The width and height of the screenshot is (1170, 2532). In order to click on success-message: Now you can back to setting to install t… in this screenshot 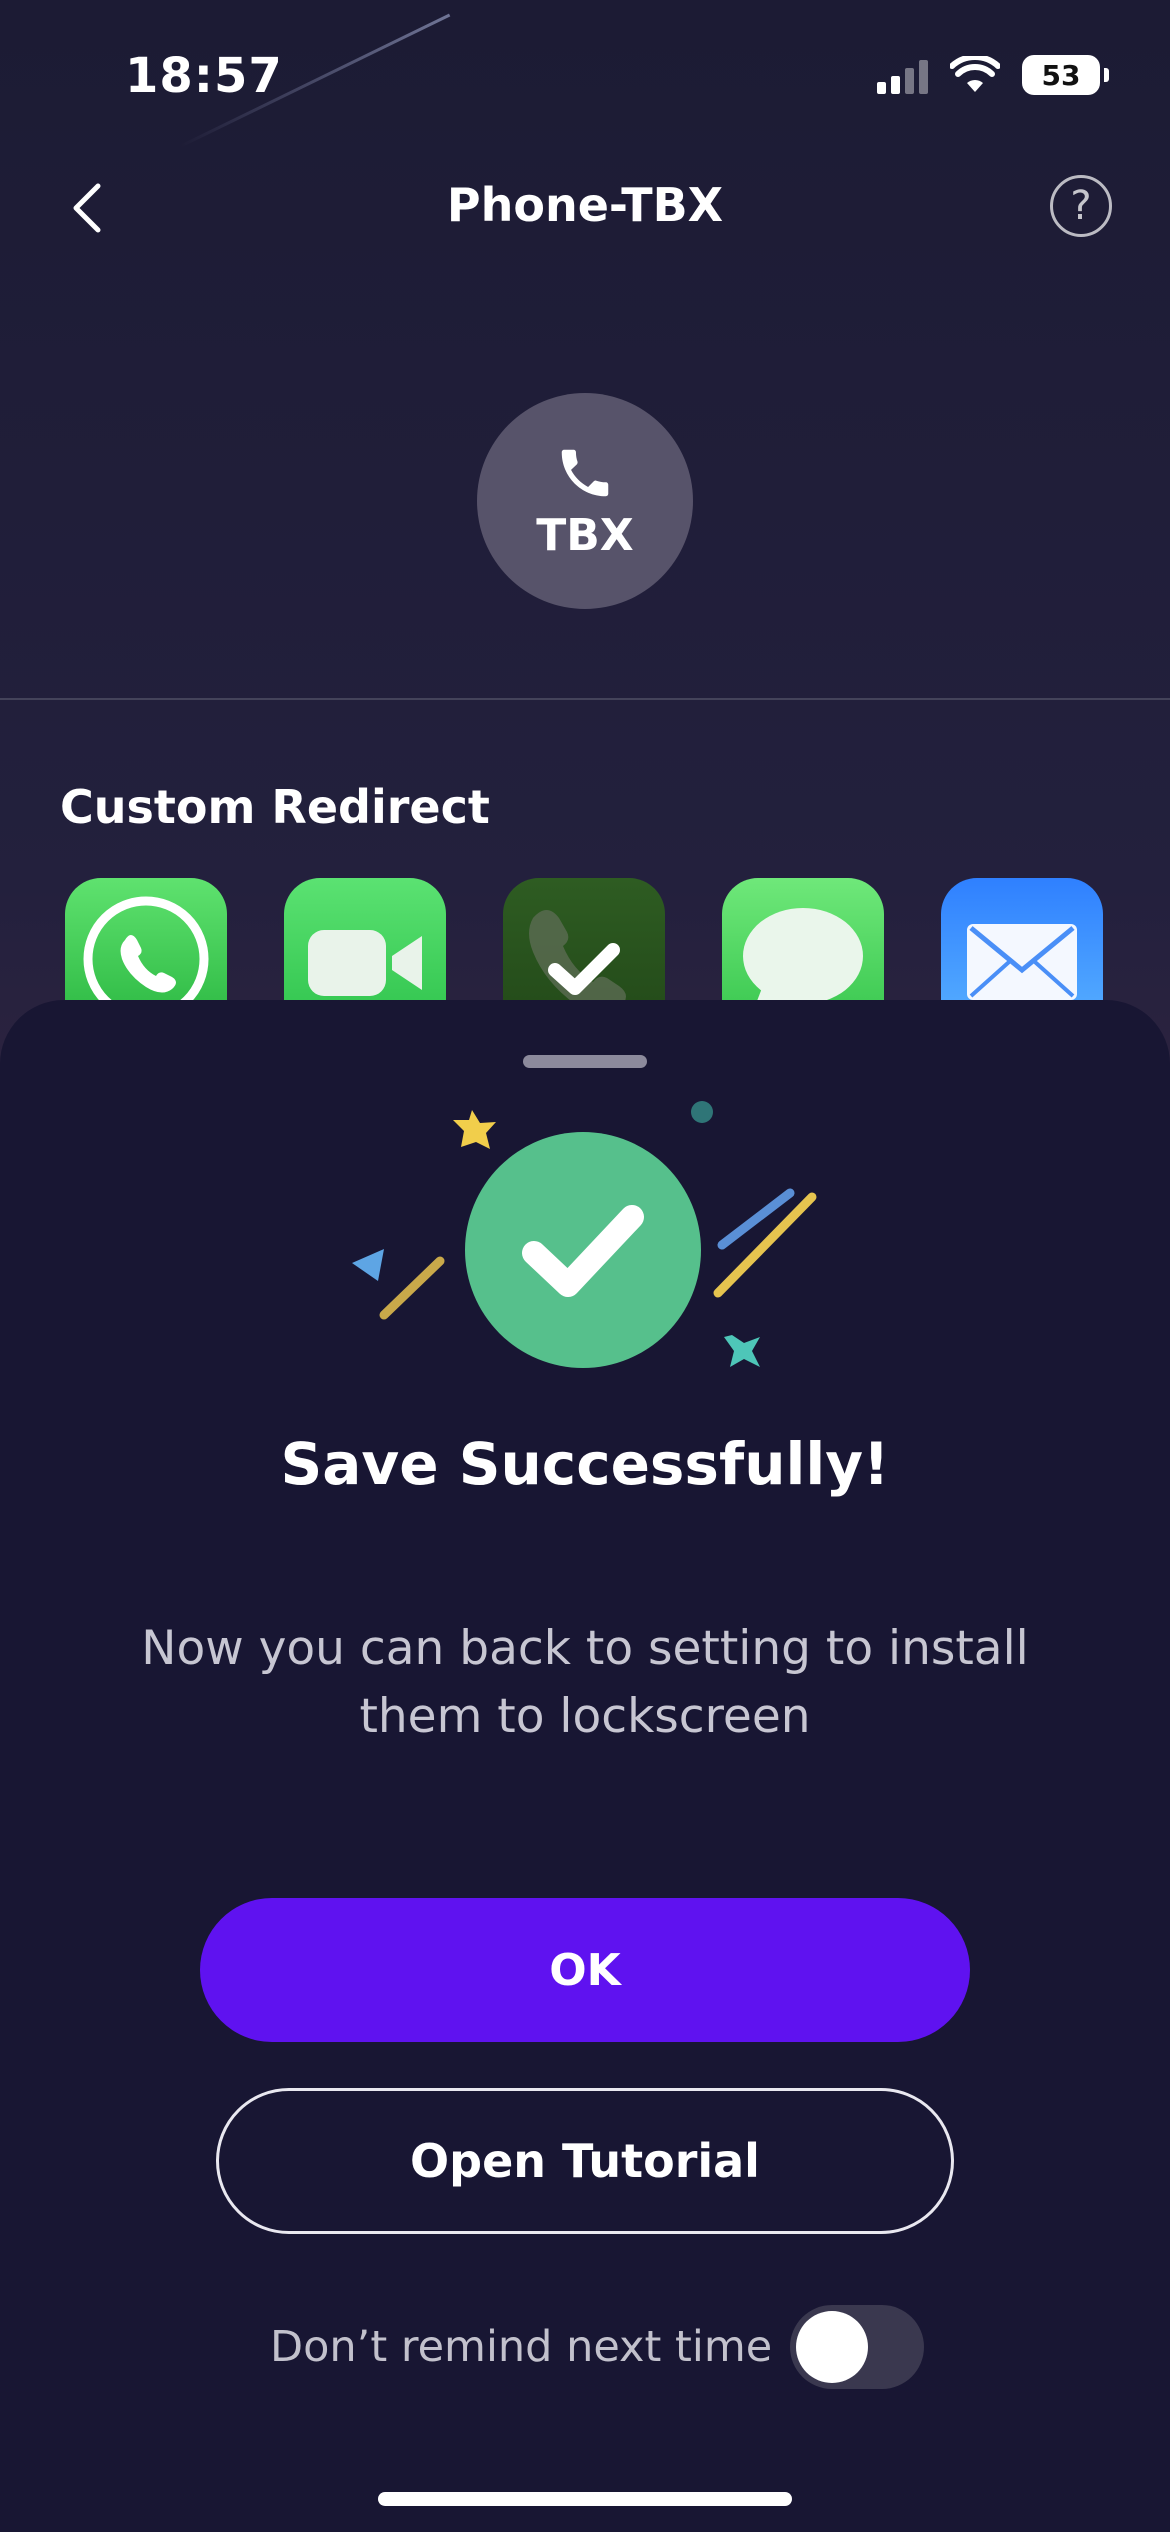, I will do `click(585, 1682)`.